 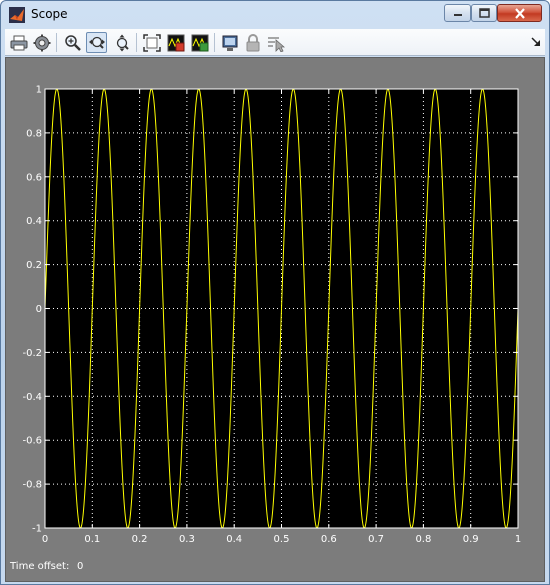 I want to click on restore-axes-button, so click(x=199, y=42).